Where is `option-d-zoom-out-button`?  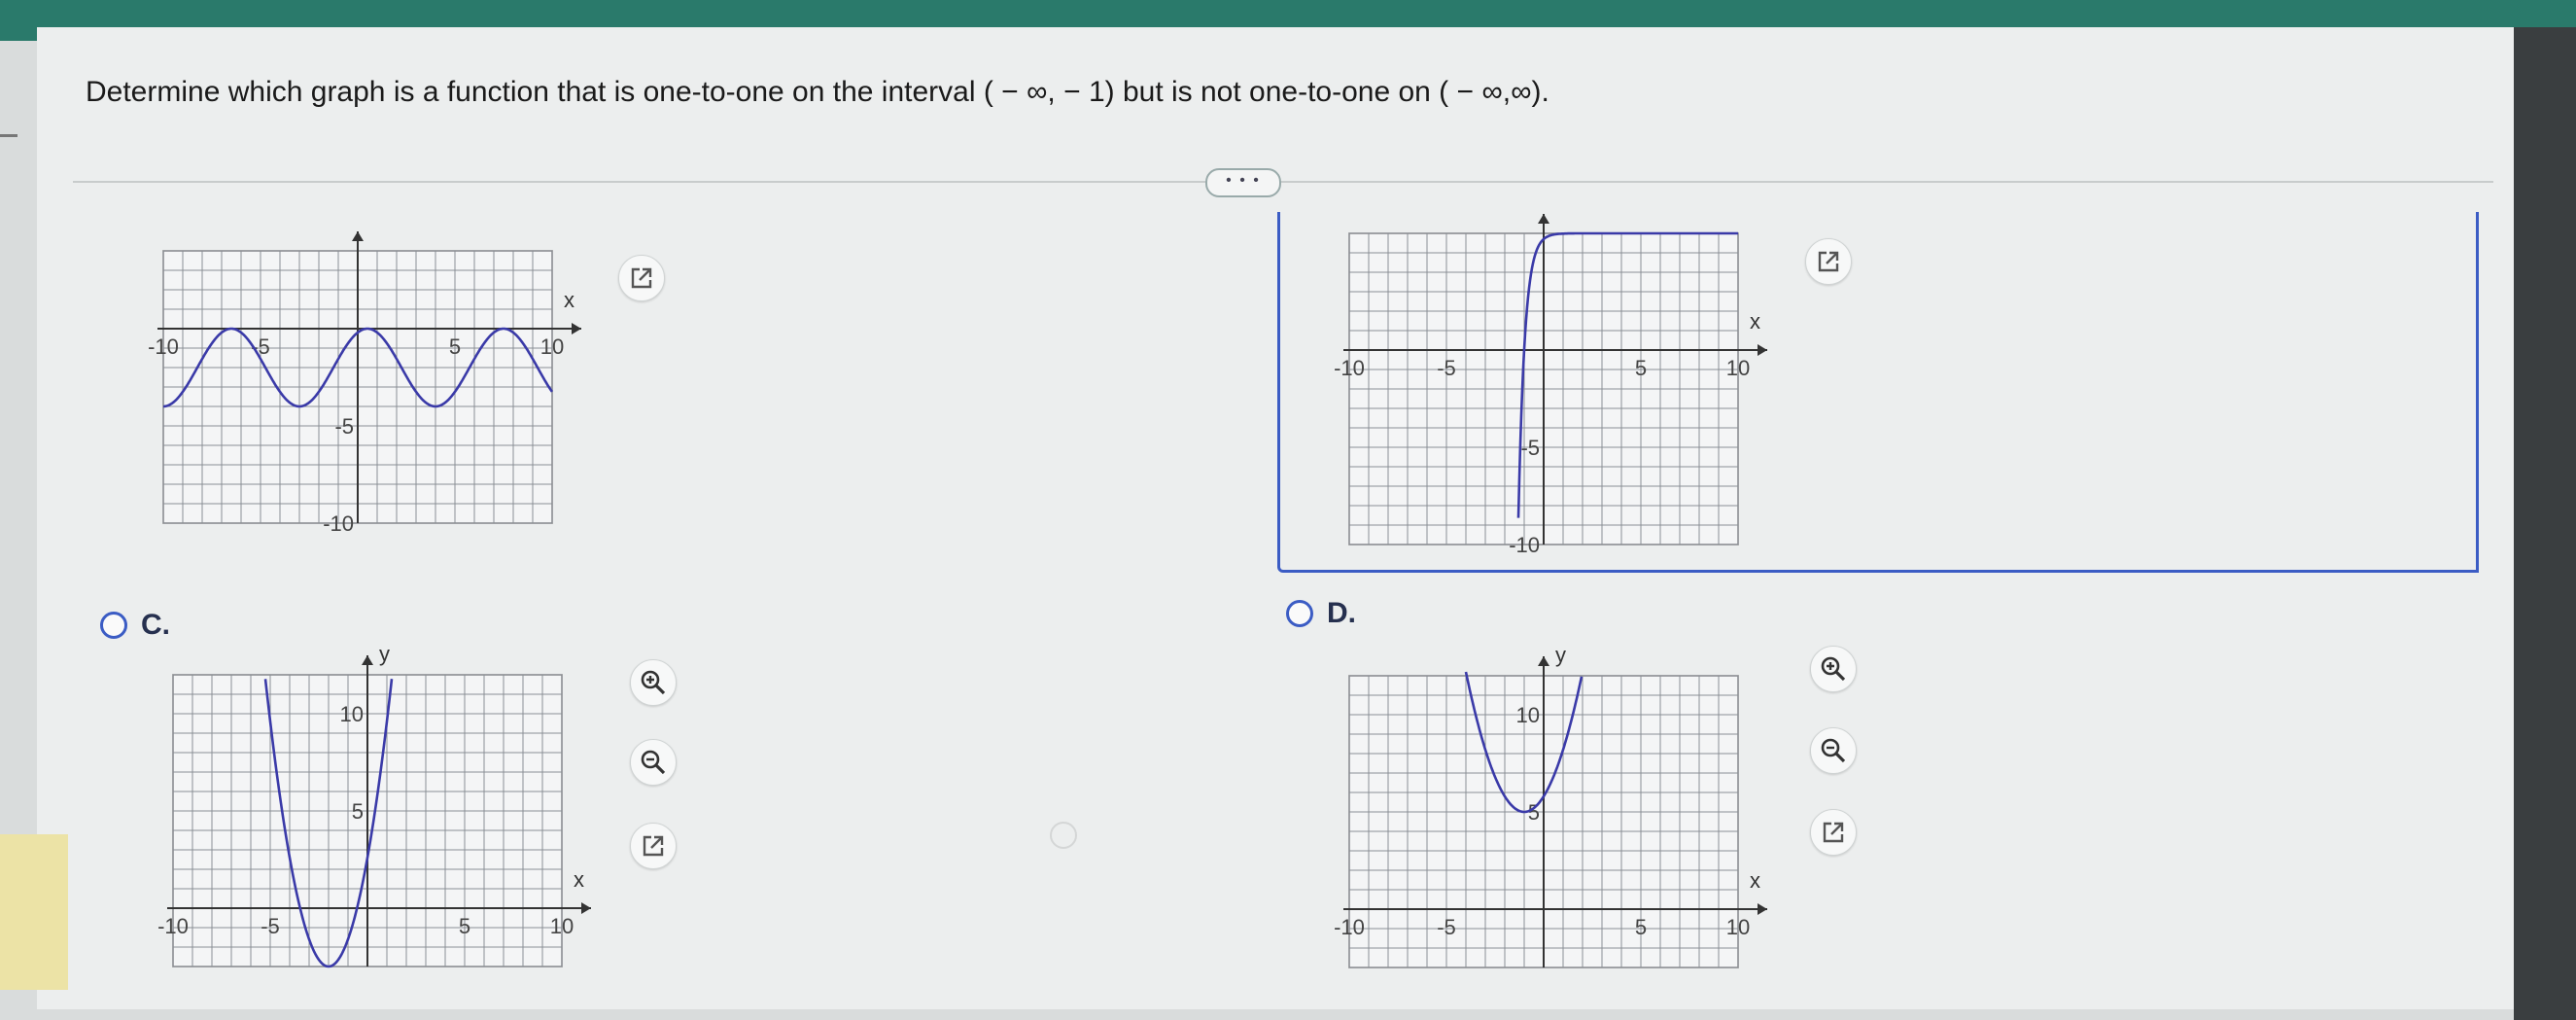 option-d-zoom-out-button is located at coordinates (1833, 750).